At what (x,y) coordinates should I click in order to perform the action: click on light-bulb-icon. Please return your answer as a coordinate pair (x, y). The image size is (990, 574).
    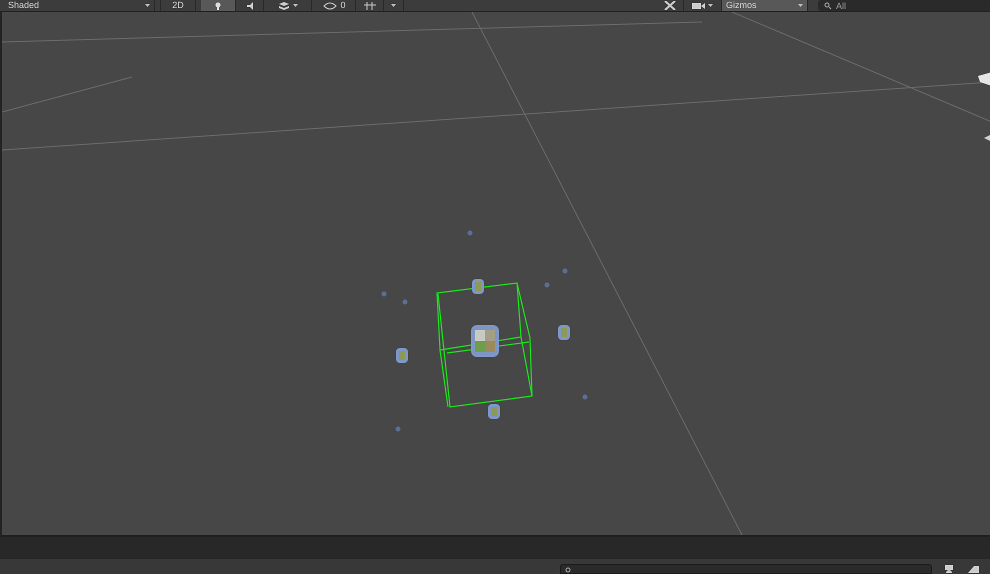
    Looking at the image, I should click on (218, 6).